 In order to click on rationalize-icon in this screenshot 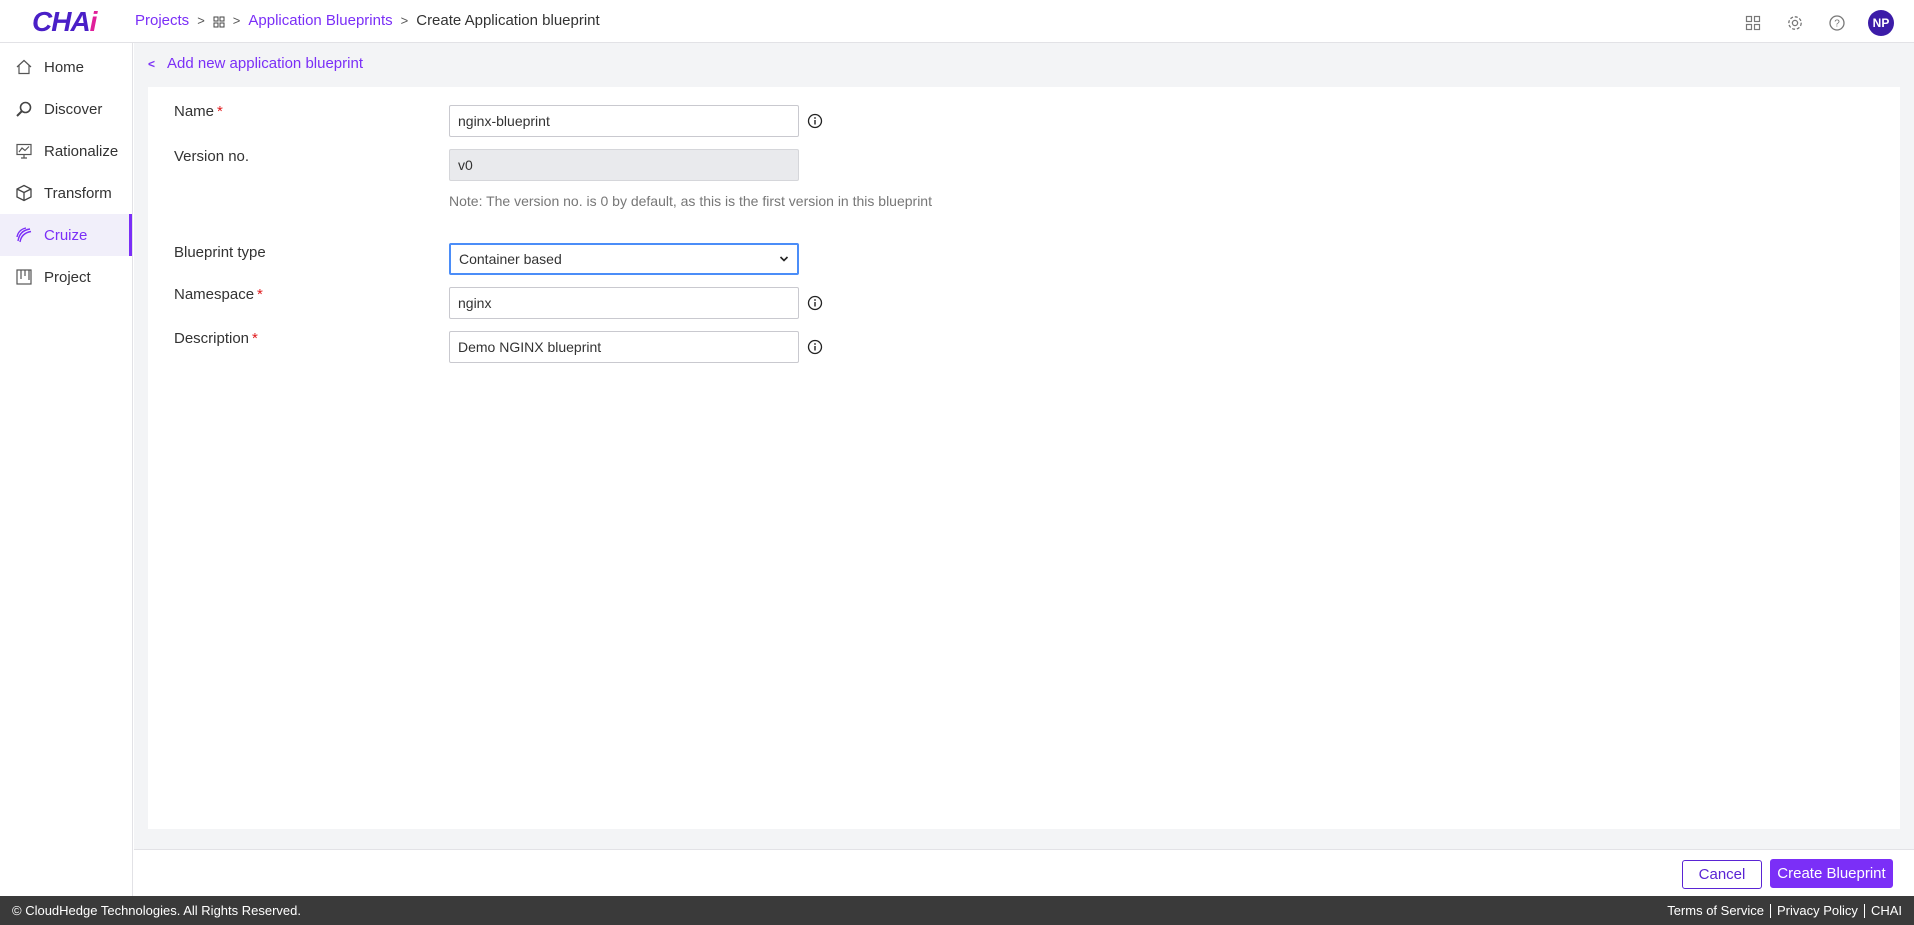, I will do `click(24, 151)`.